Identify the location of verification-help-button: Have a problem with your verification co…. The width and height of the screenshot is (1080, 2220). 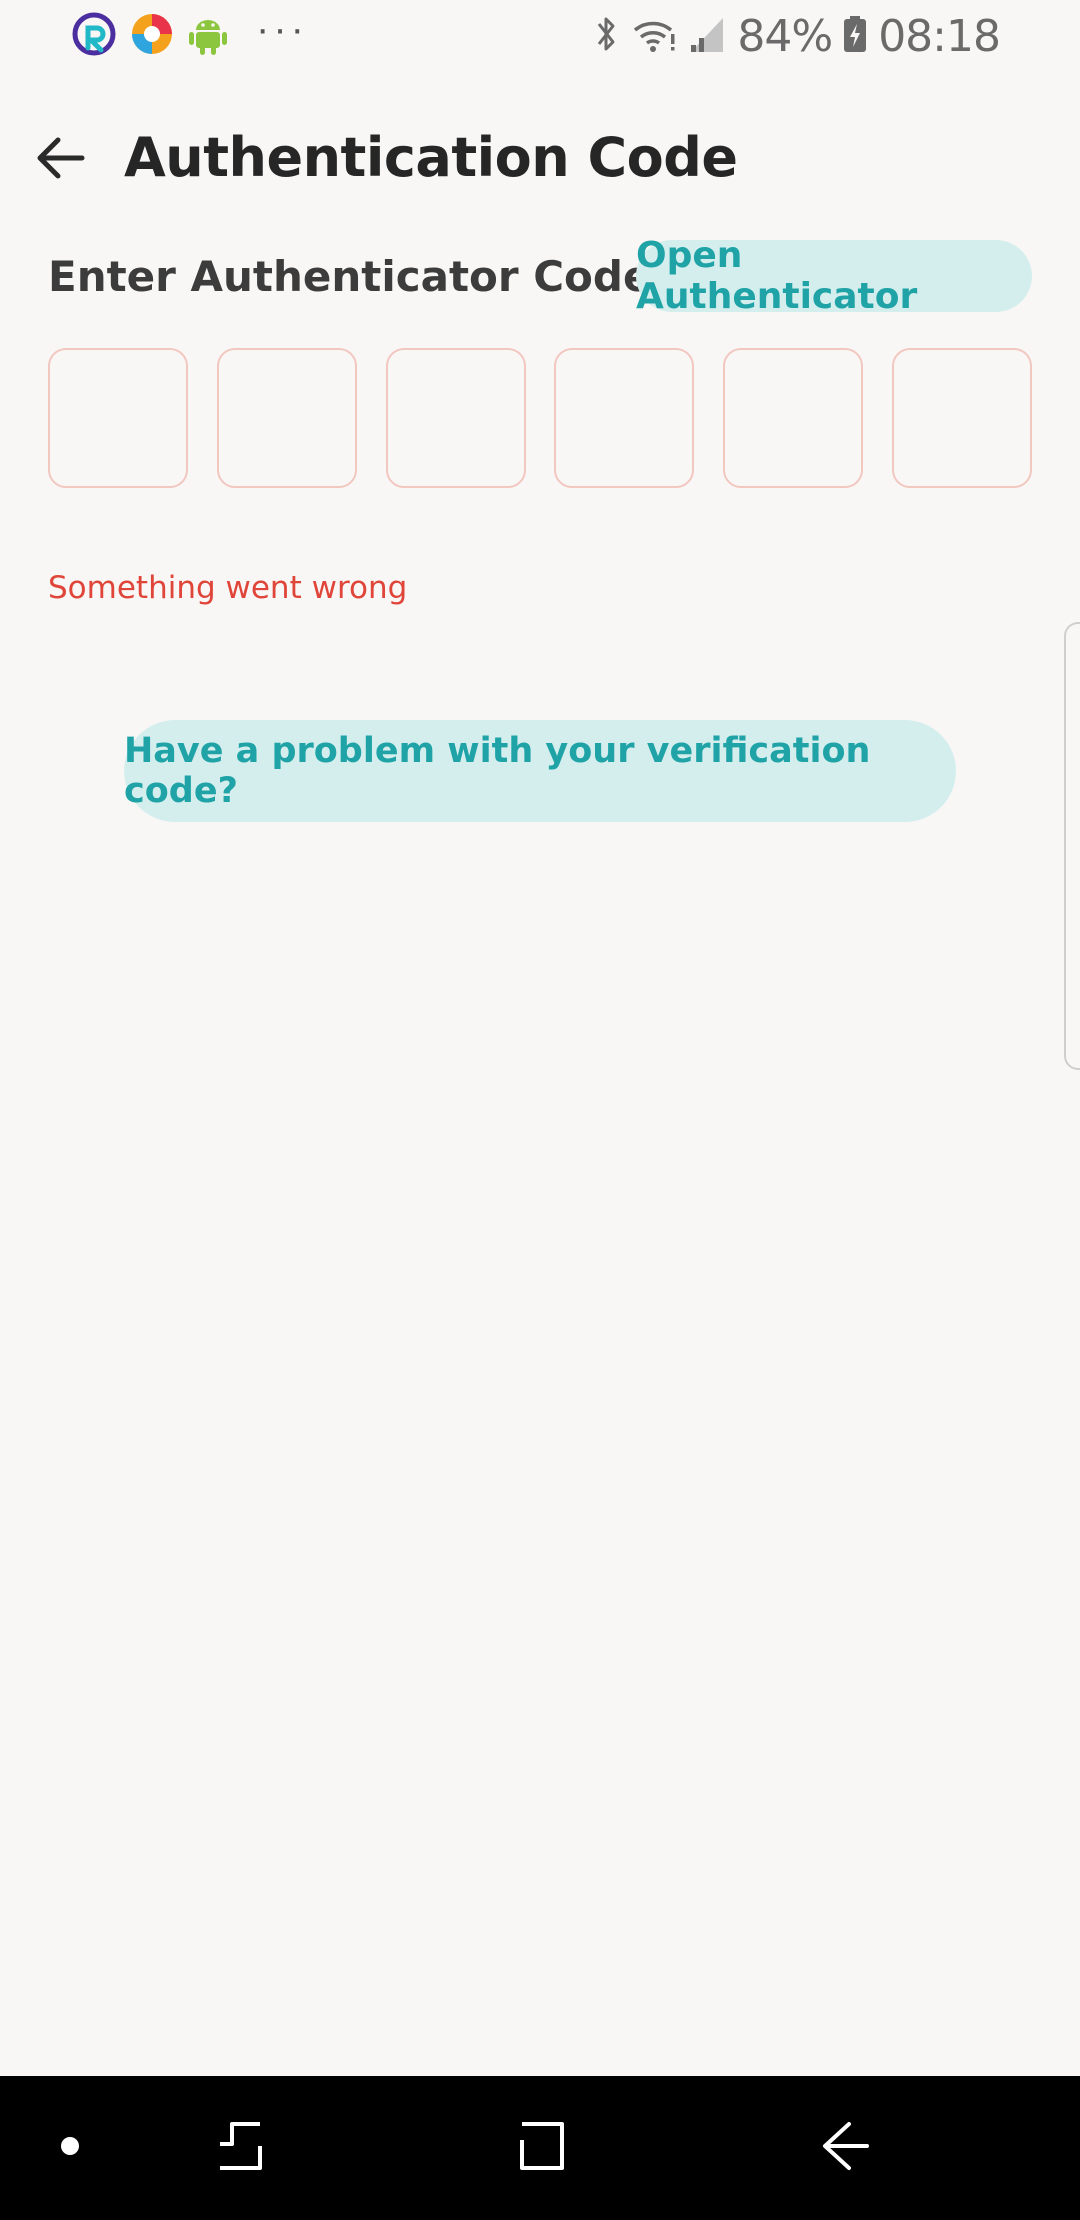
(540, 771).